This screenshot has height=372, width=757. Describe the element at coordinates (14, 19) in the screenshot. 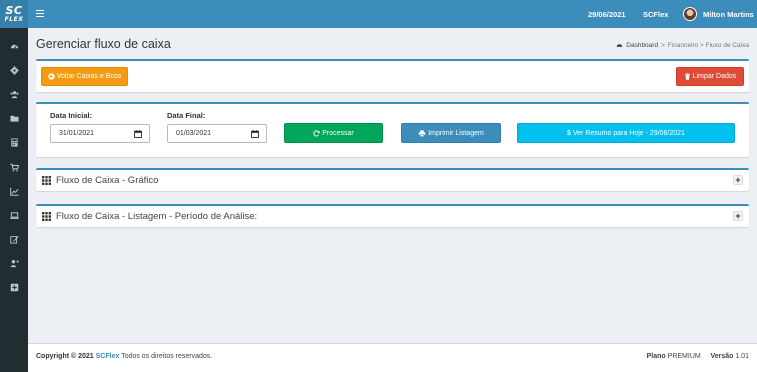

I see `logo-text-bottom: FLEX` at that location.